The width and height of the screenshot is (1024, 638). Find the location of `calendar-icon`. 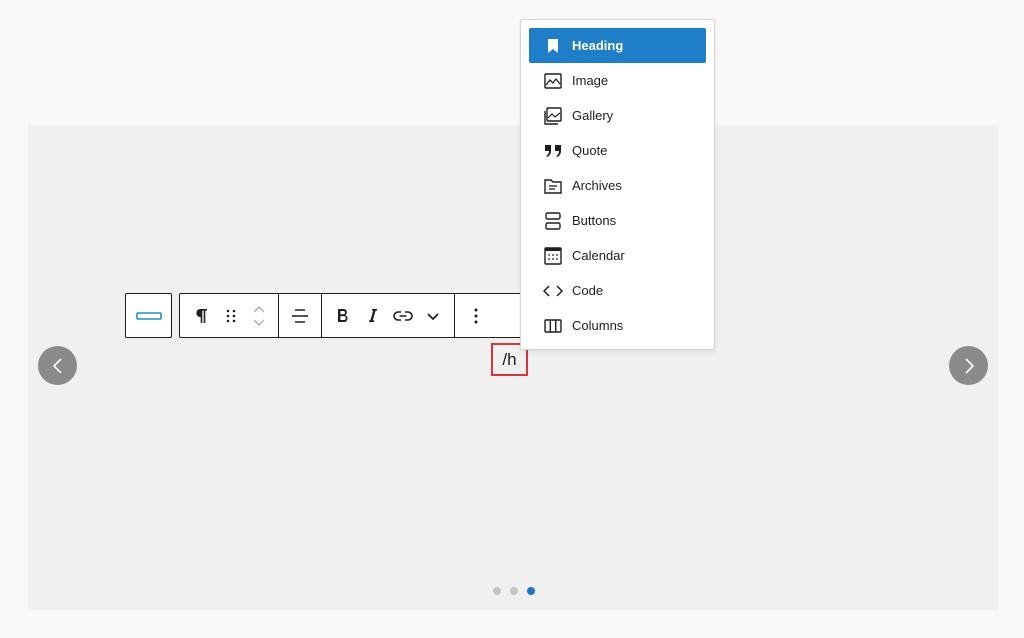

calendar-icon is located at coordinates (553, 256).